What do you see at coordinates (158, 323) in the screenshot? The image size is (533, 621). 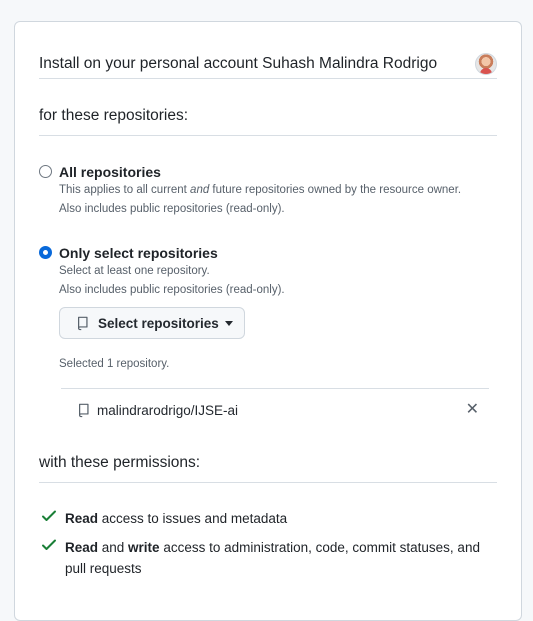 I see `select-repositories-label: Select repositories` at bounding box center [158, 323].